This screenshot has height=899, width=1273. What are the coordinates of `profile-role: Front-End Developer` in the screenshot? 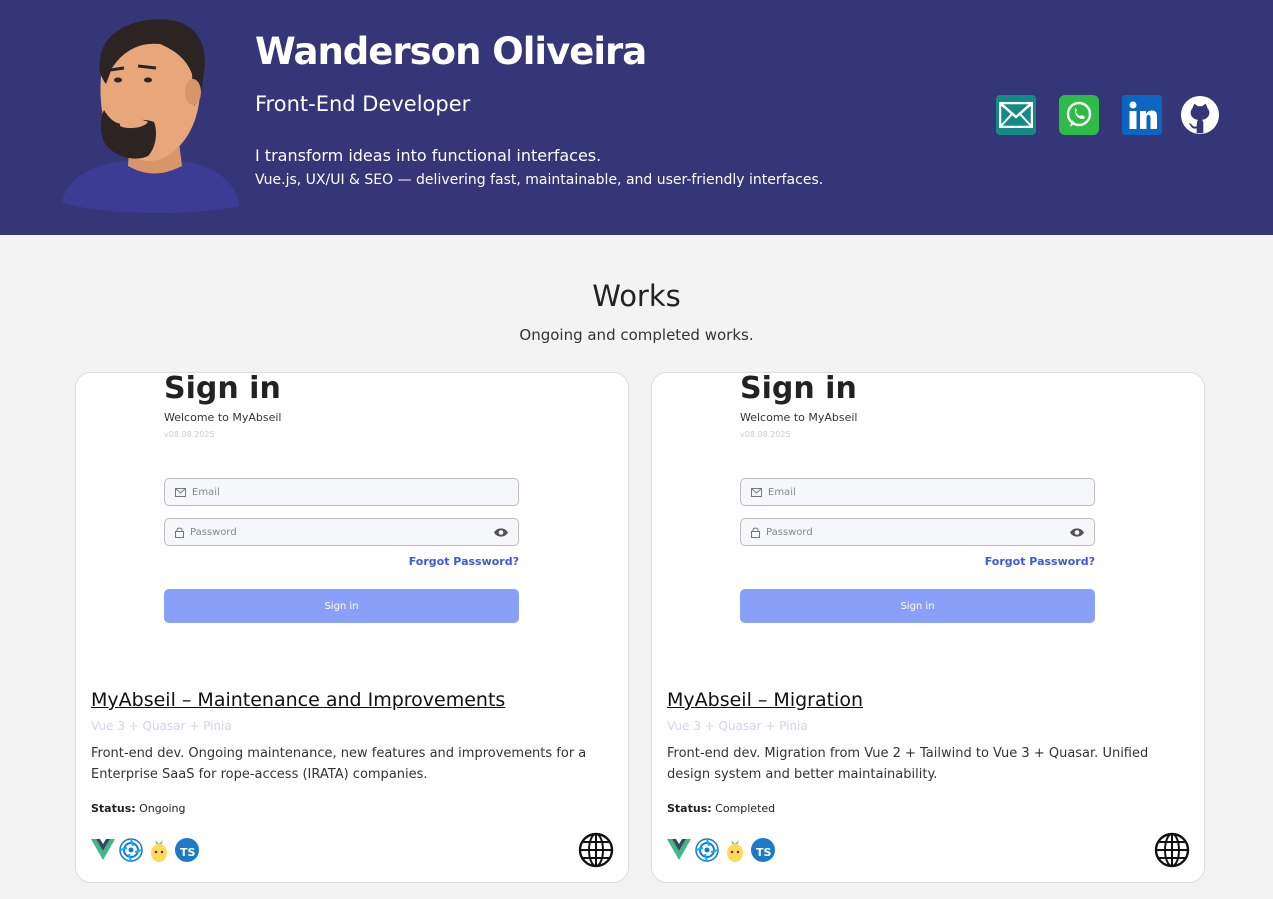 It's located at (363, 104).